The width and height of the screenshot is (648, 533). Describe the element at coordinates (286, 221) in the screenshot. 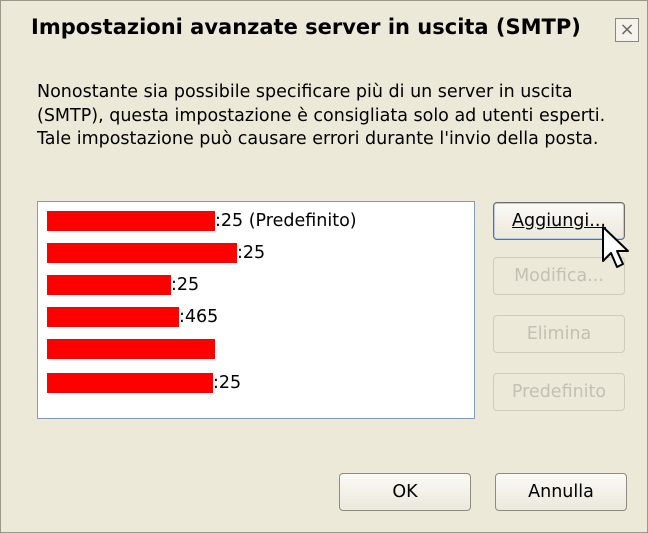

I see `server-port: :25 (Predefinito)` at that location.